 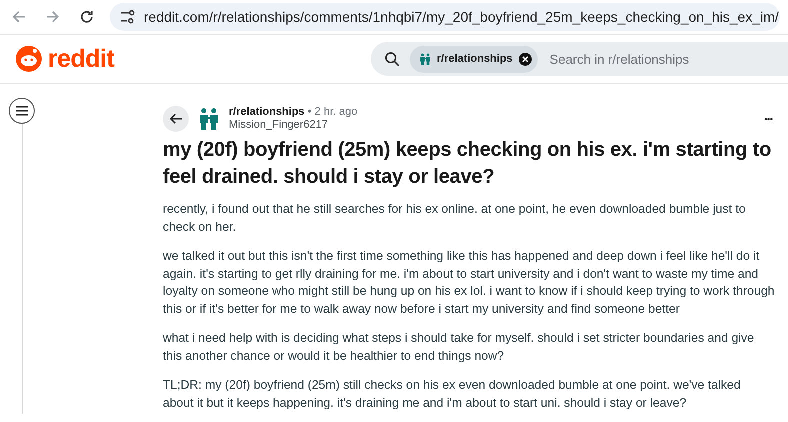 What do you see at coordinates (474, 59) in the screenshot?
I see `community-chip: r/relationships` at bounding box center [474, 59].